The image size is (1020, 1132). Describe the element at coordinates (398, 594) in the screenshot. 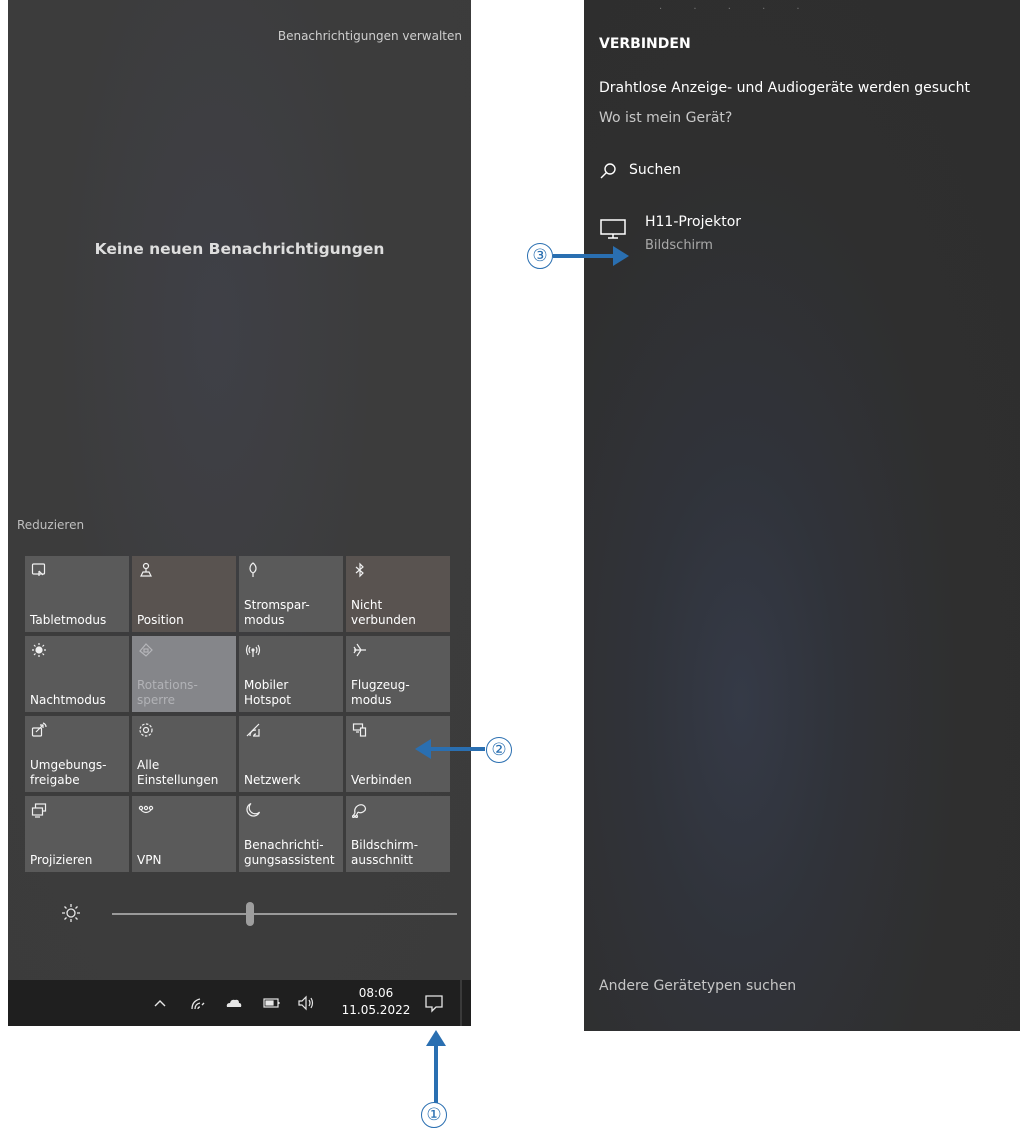

I see `tile-bluetooth: Nicht verbunden` at that location.